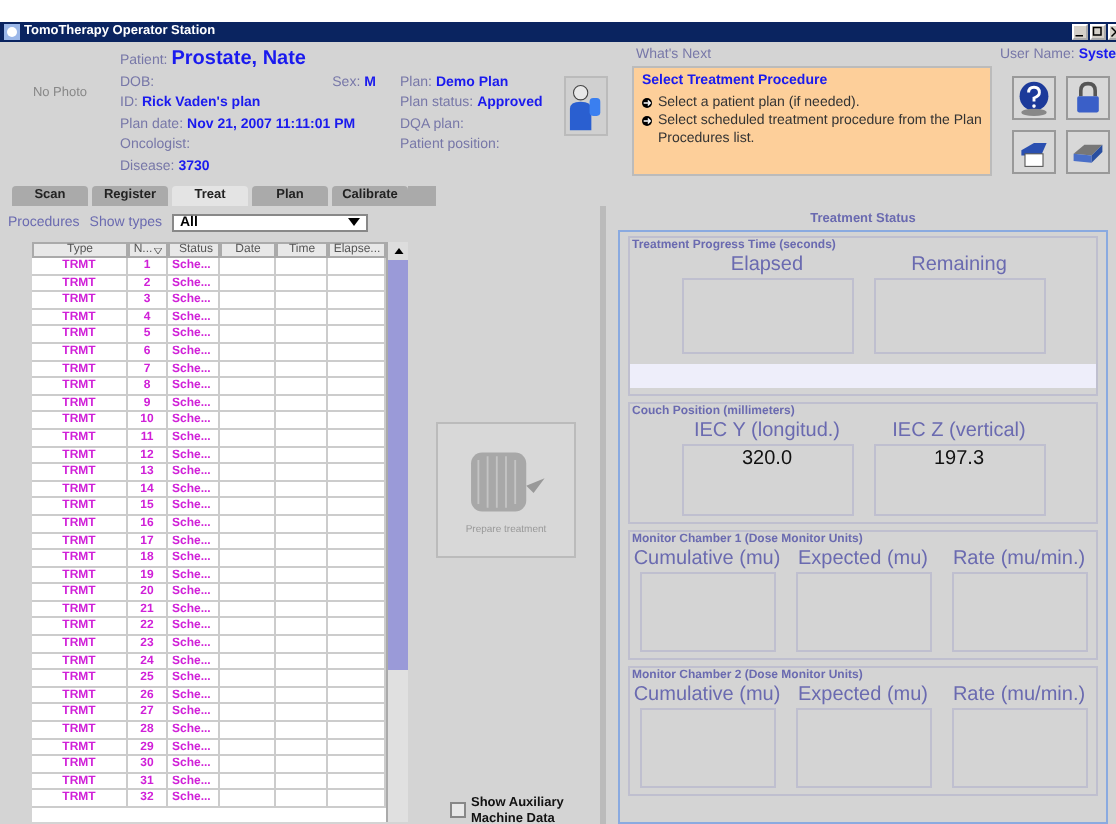 This screenshot has width=1116, height=824. What do you see at coordinates (767, 265) in the screenshot?
I see `column-label: Elapsed` at bounding box center [767, 265].